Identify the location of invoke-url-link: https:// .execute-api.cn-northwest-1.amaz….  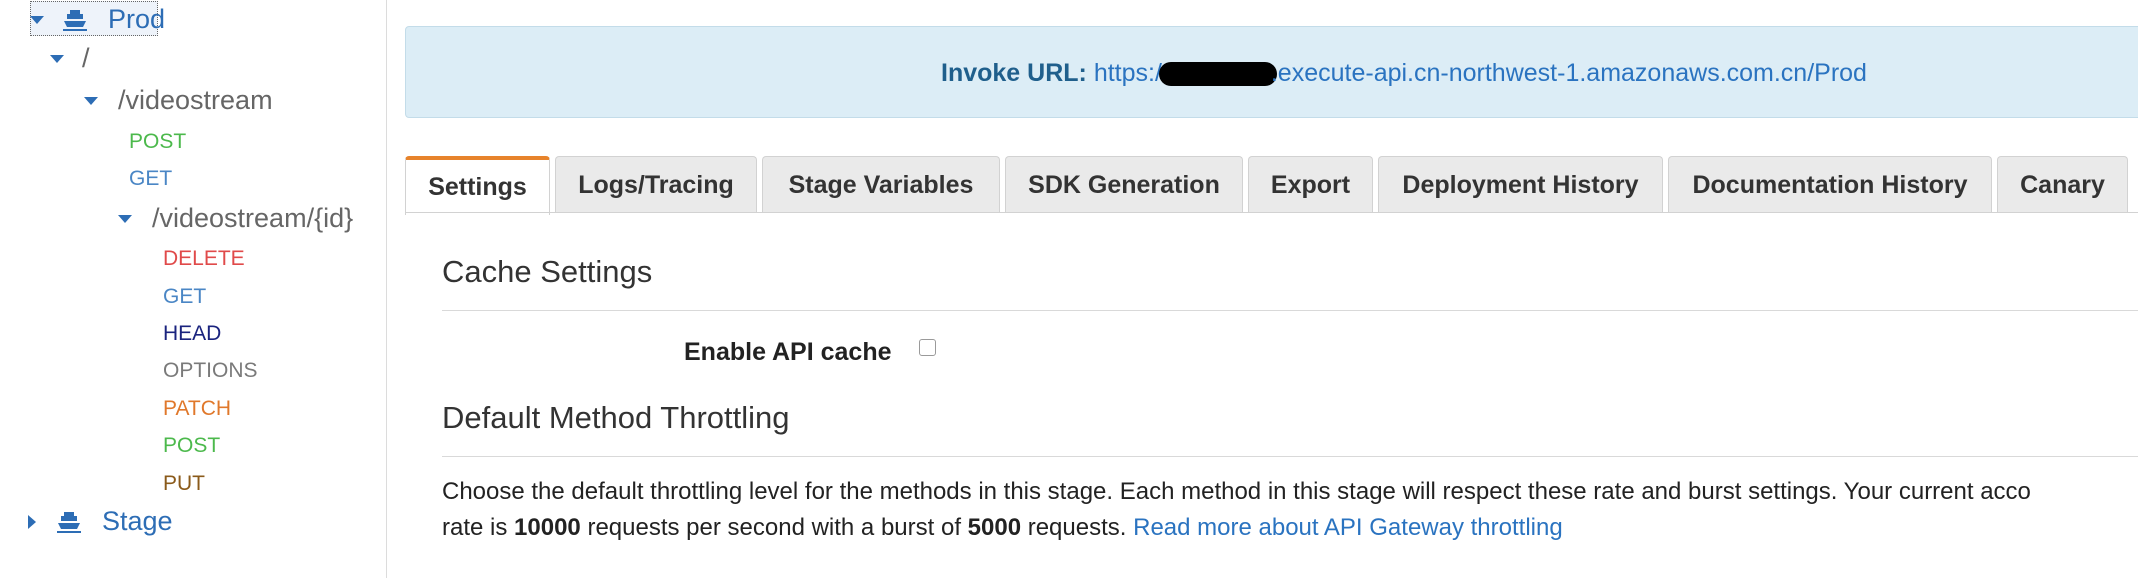
(1480, 73).